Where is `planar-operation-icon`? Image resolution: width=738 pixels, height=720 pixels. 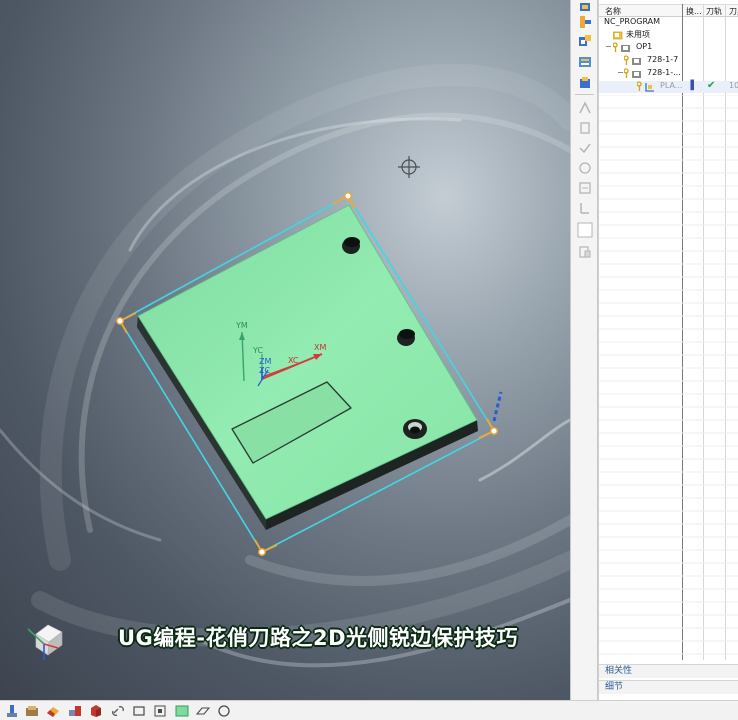
planar-operation-icon is located at coordinates (645, 86).